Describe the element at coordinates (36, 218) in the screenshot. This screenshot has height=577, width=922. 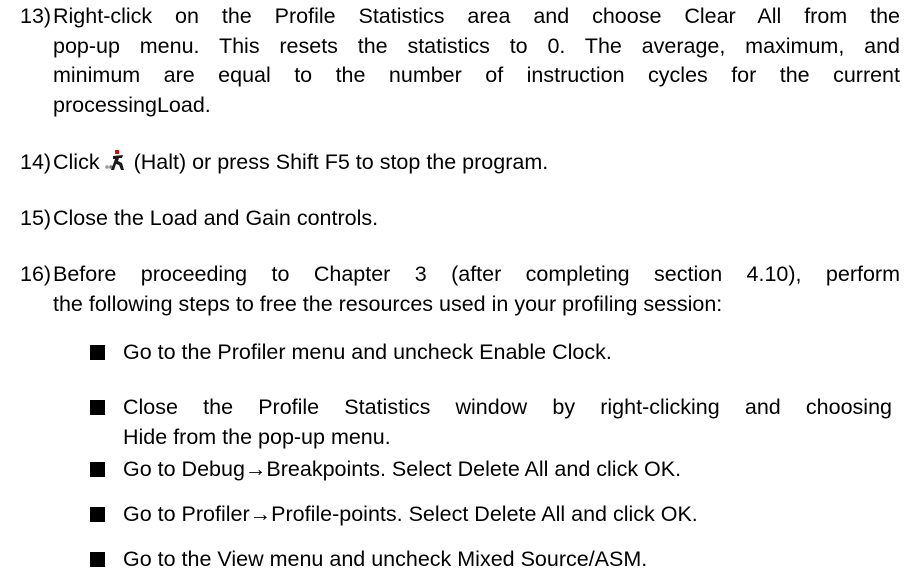
I see `step-number: 15)` at that location.